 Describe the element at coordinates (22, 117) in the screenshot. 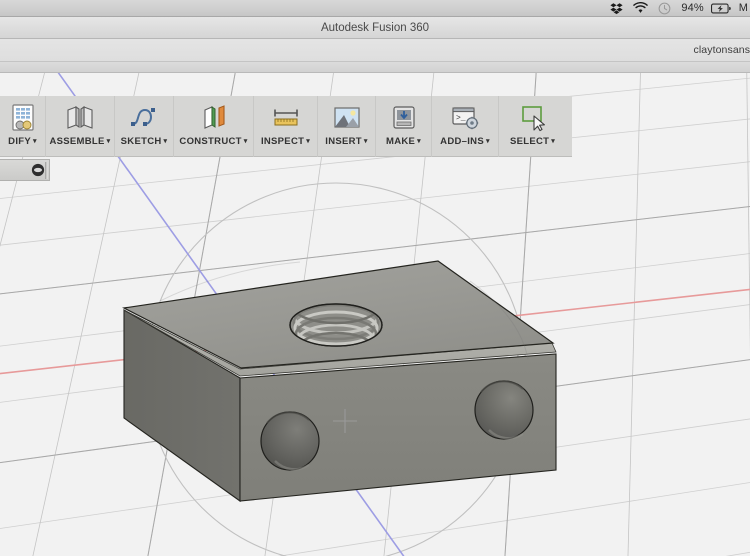

I see `modify-icon` at that location.